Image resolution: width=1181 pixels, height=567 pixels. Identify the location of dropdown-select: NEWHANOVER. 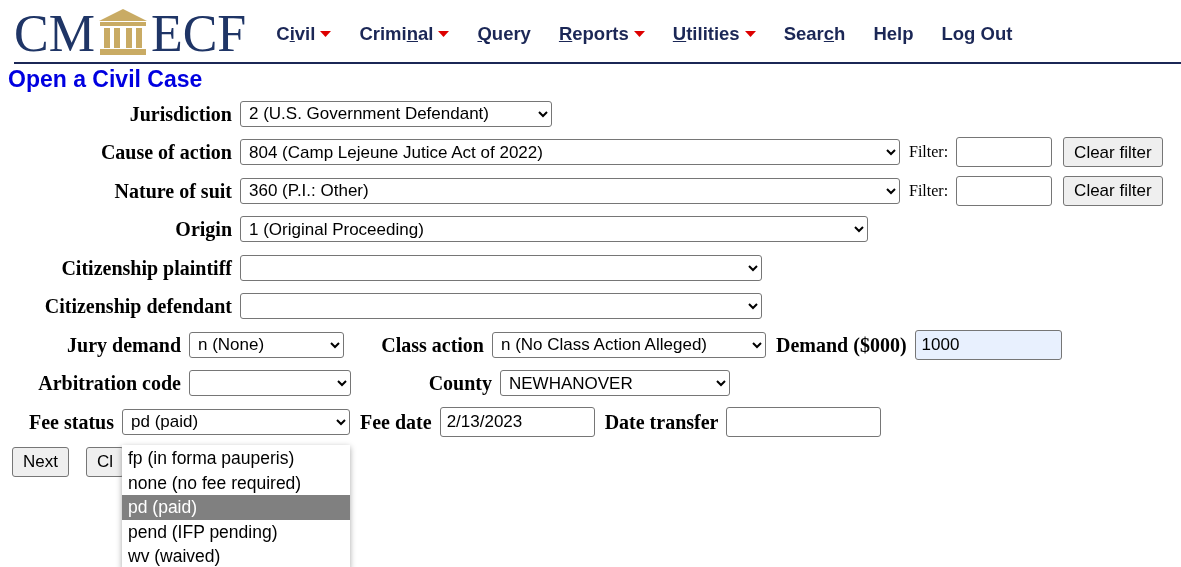
(615, 383).